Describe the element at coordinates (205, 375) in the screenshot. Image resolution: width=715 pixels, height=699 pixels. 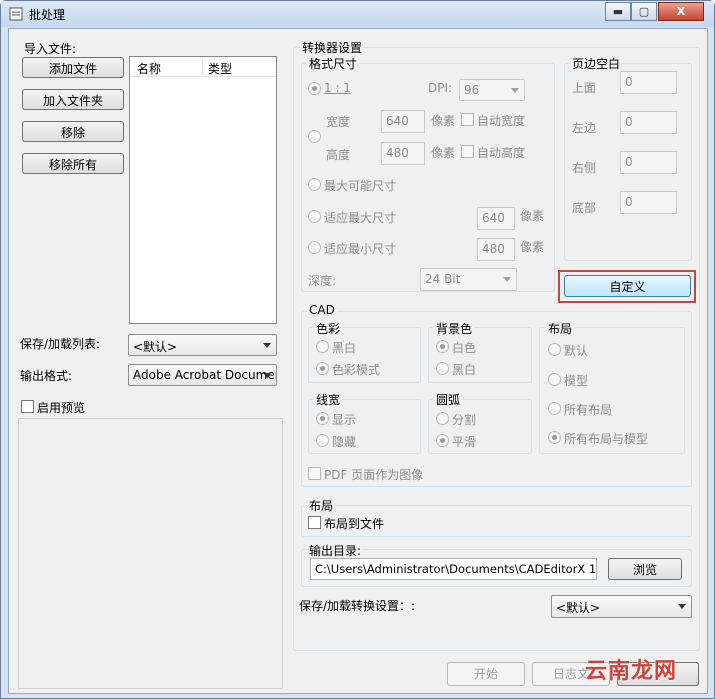
I see `output-format-value: Adobe Acrobat Document` at that location.